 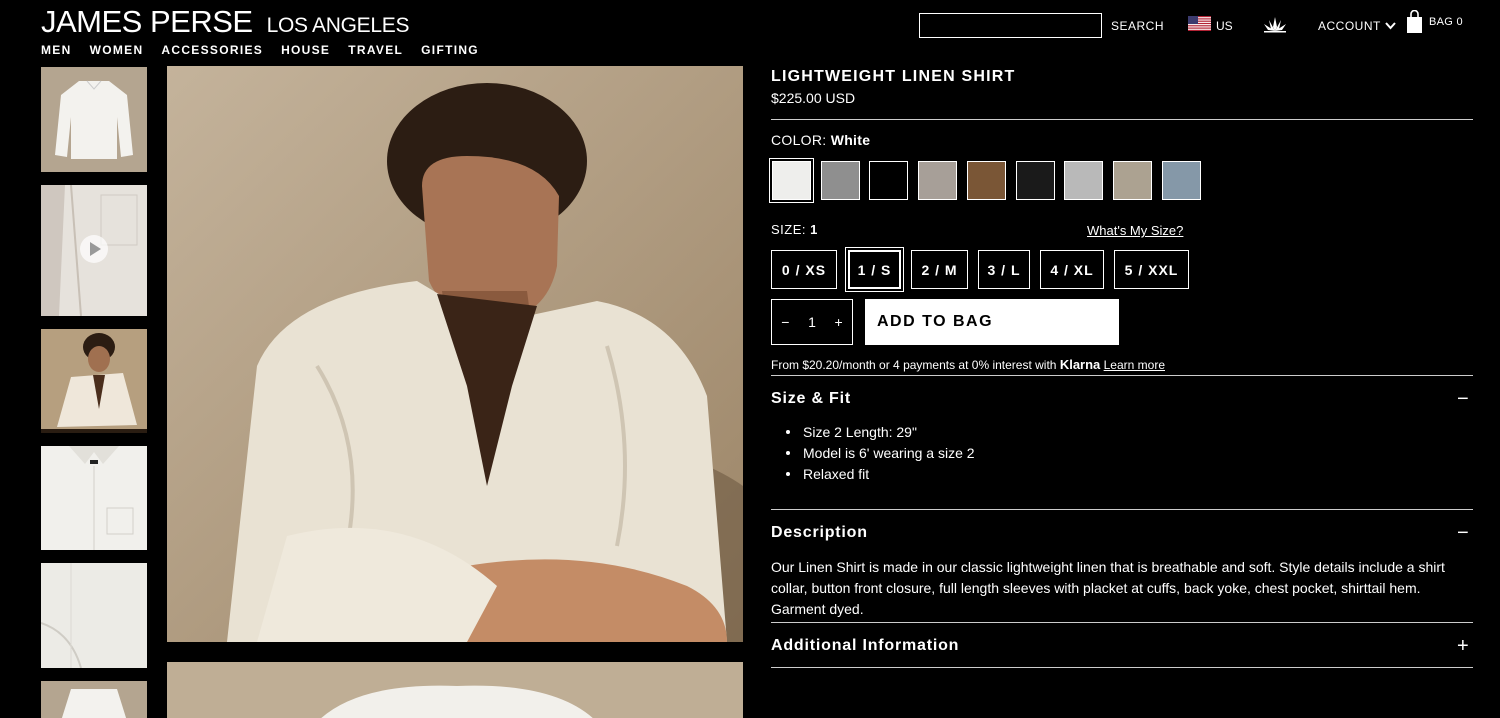 I want to click on size-value: 1, so click(x=814, y=229).